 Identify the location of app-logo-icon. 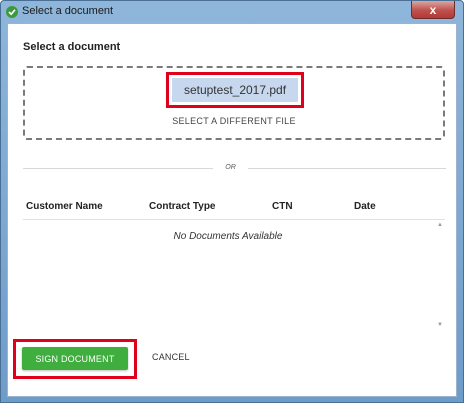
(12, 12).